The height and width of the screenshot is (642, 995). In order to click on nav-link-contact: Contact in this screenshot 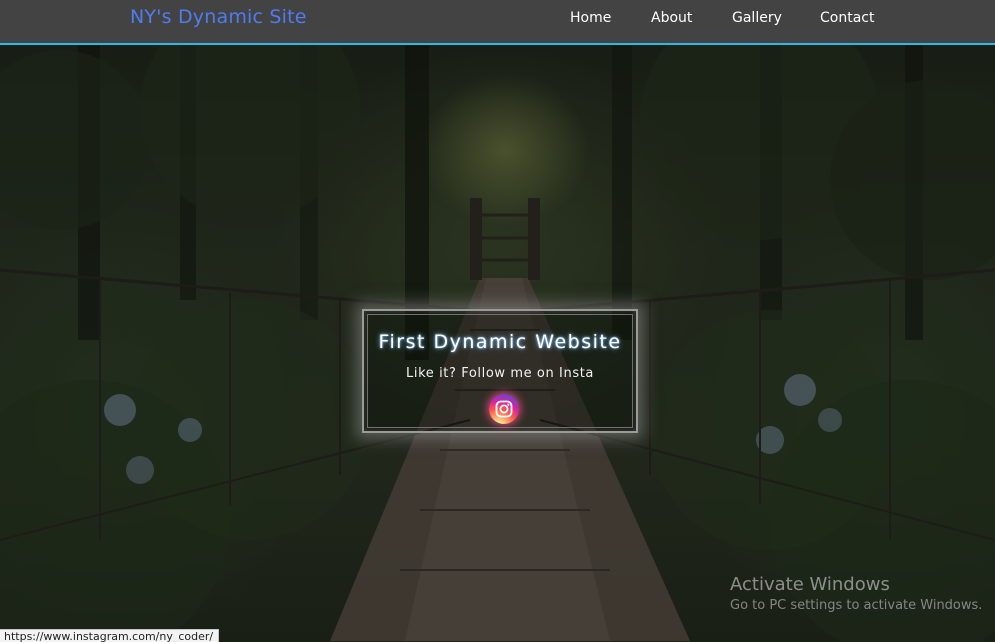, I will do `click(847, 18)`.